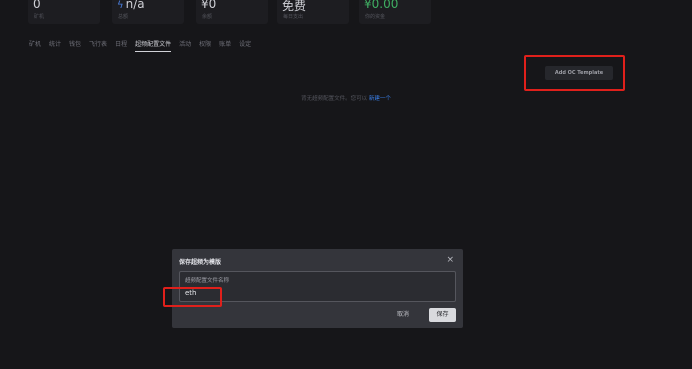 This screenshot has height=369, width=692. I want to click on tab-stats: 统计, so click(55, 48).